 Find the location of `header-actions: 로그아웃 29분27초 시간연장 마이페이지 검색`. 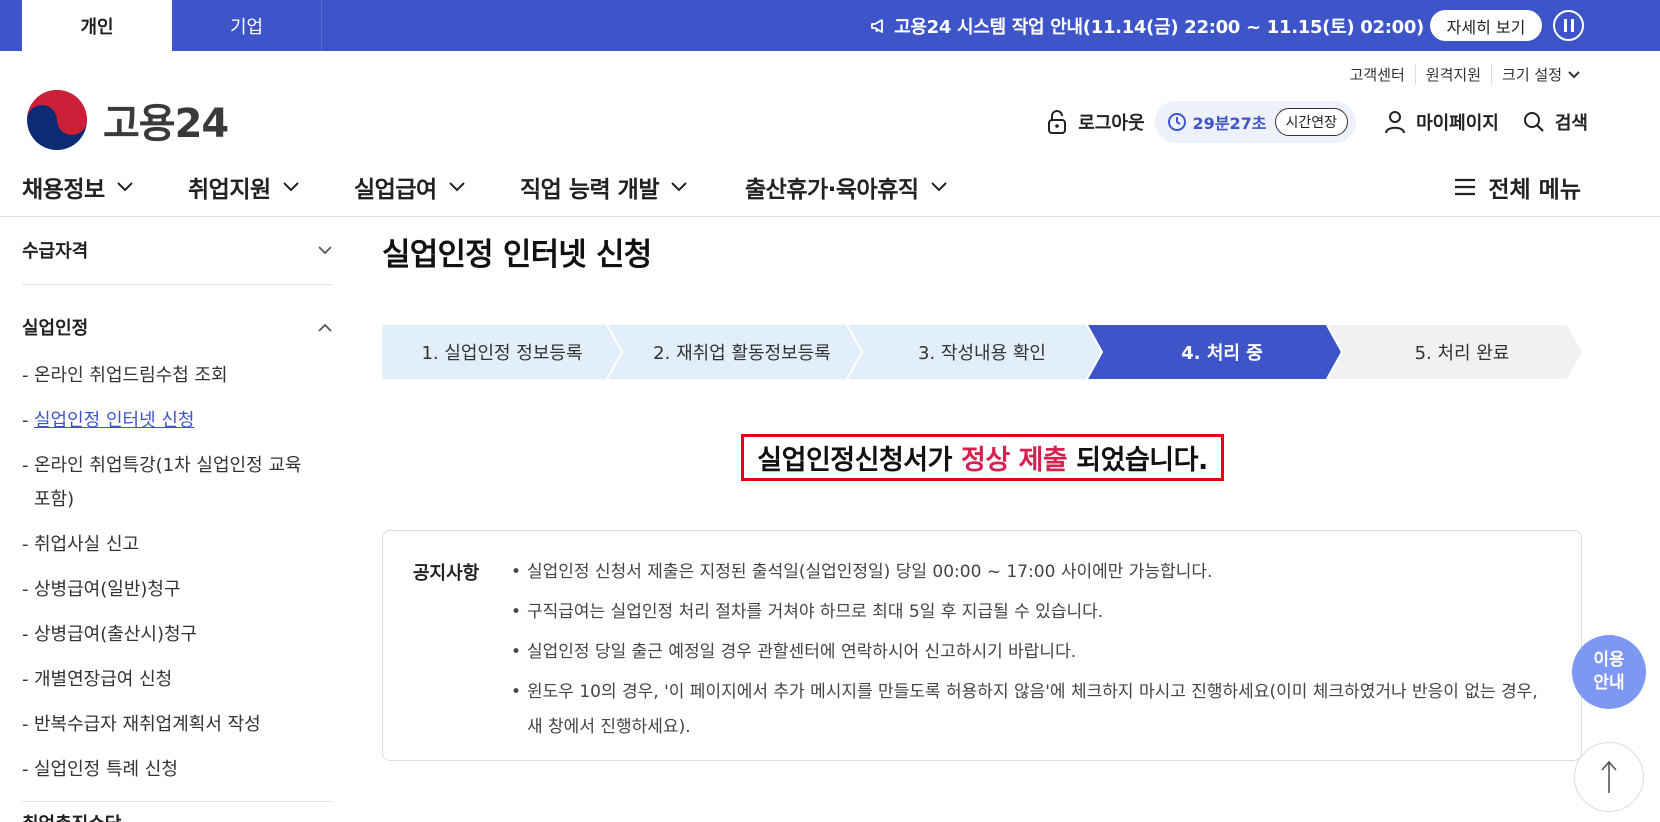

header-actions: 로그아웃 29분27초 시간연장 마이페이지 검색 is located at coordinates (1317, 122).